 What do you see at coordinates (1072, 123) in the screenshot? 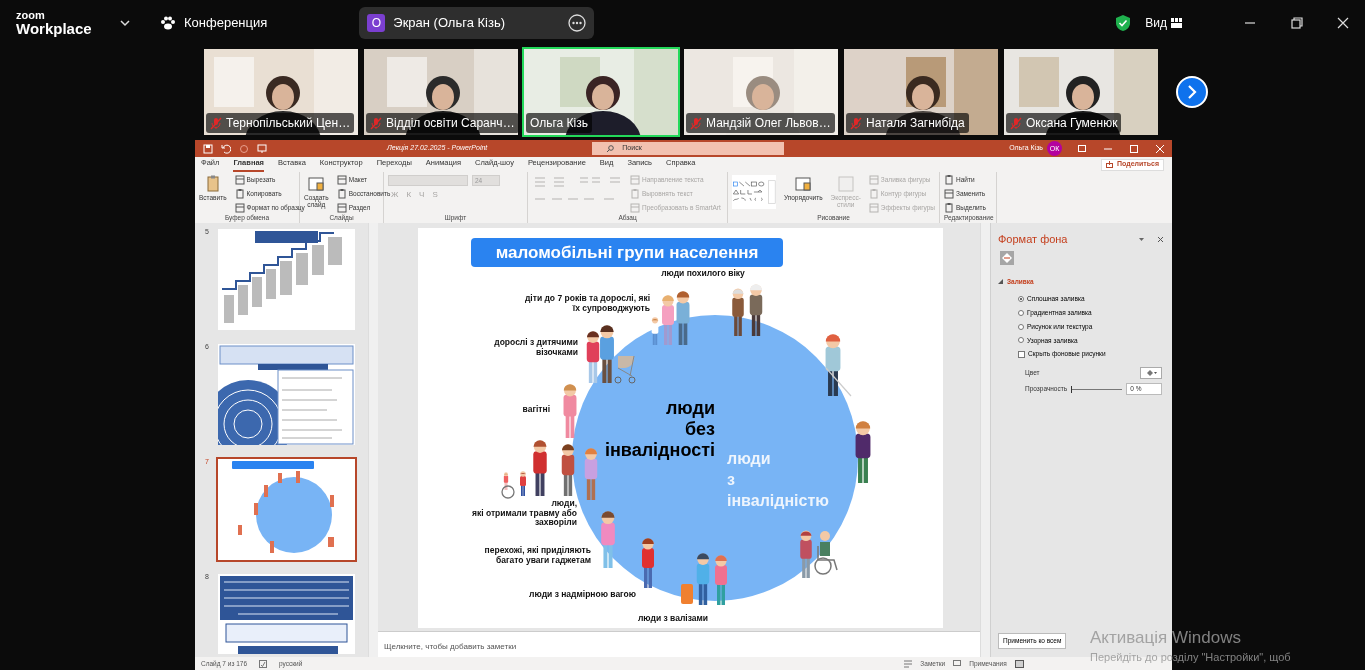
I see `participant-name: Оксана Гуменюк` at bounding box center [1072, 123].